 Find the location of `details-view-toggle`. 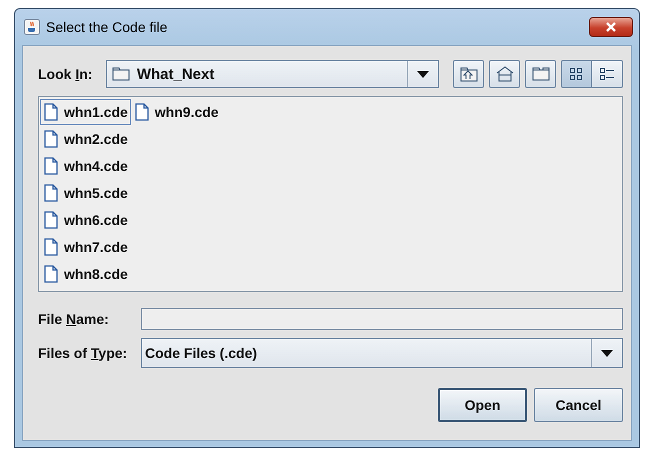

details-view-toggle is located at coordinates (607, 74).